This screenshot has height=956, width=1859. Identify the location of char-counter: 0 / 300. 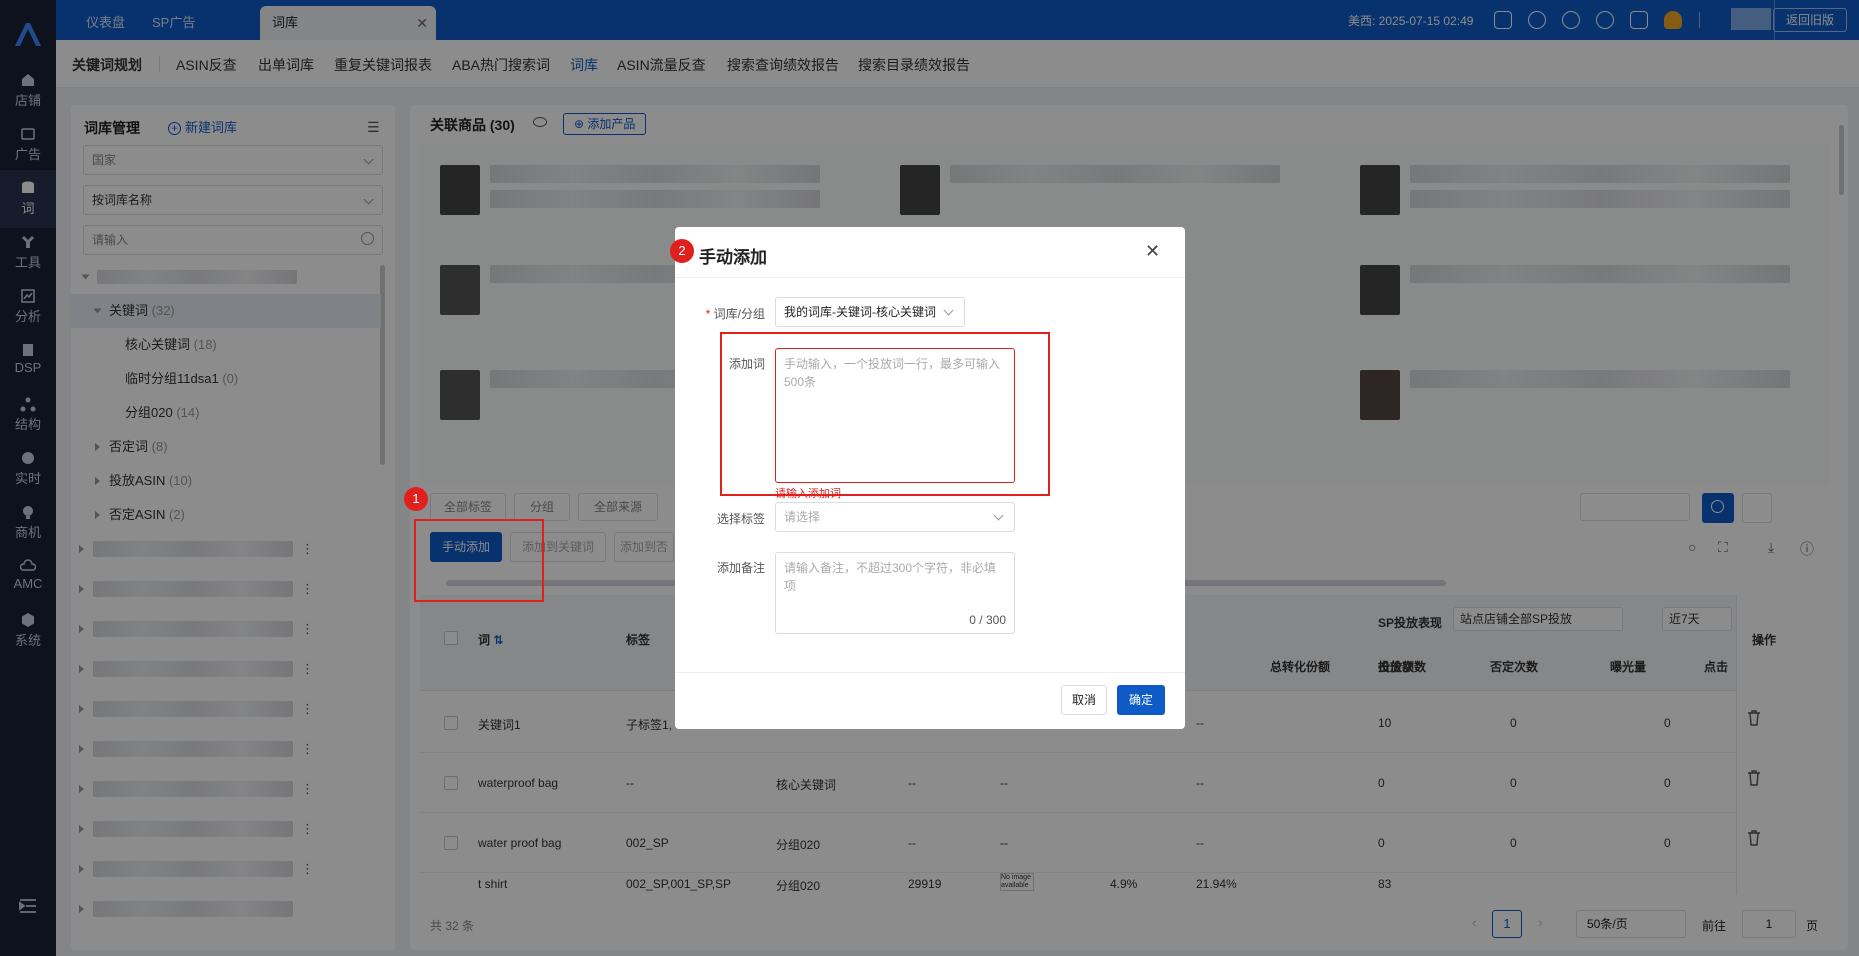
(987, 620).